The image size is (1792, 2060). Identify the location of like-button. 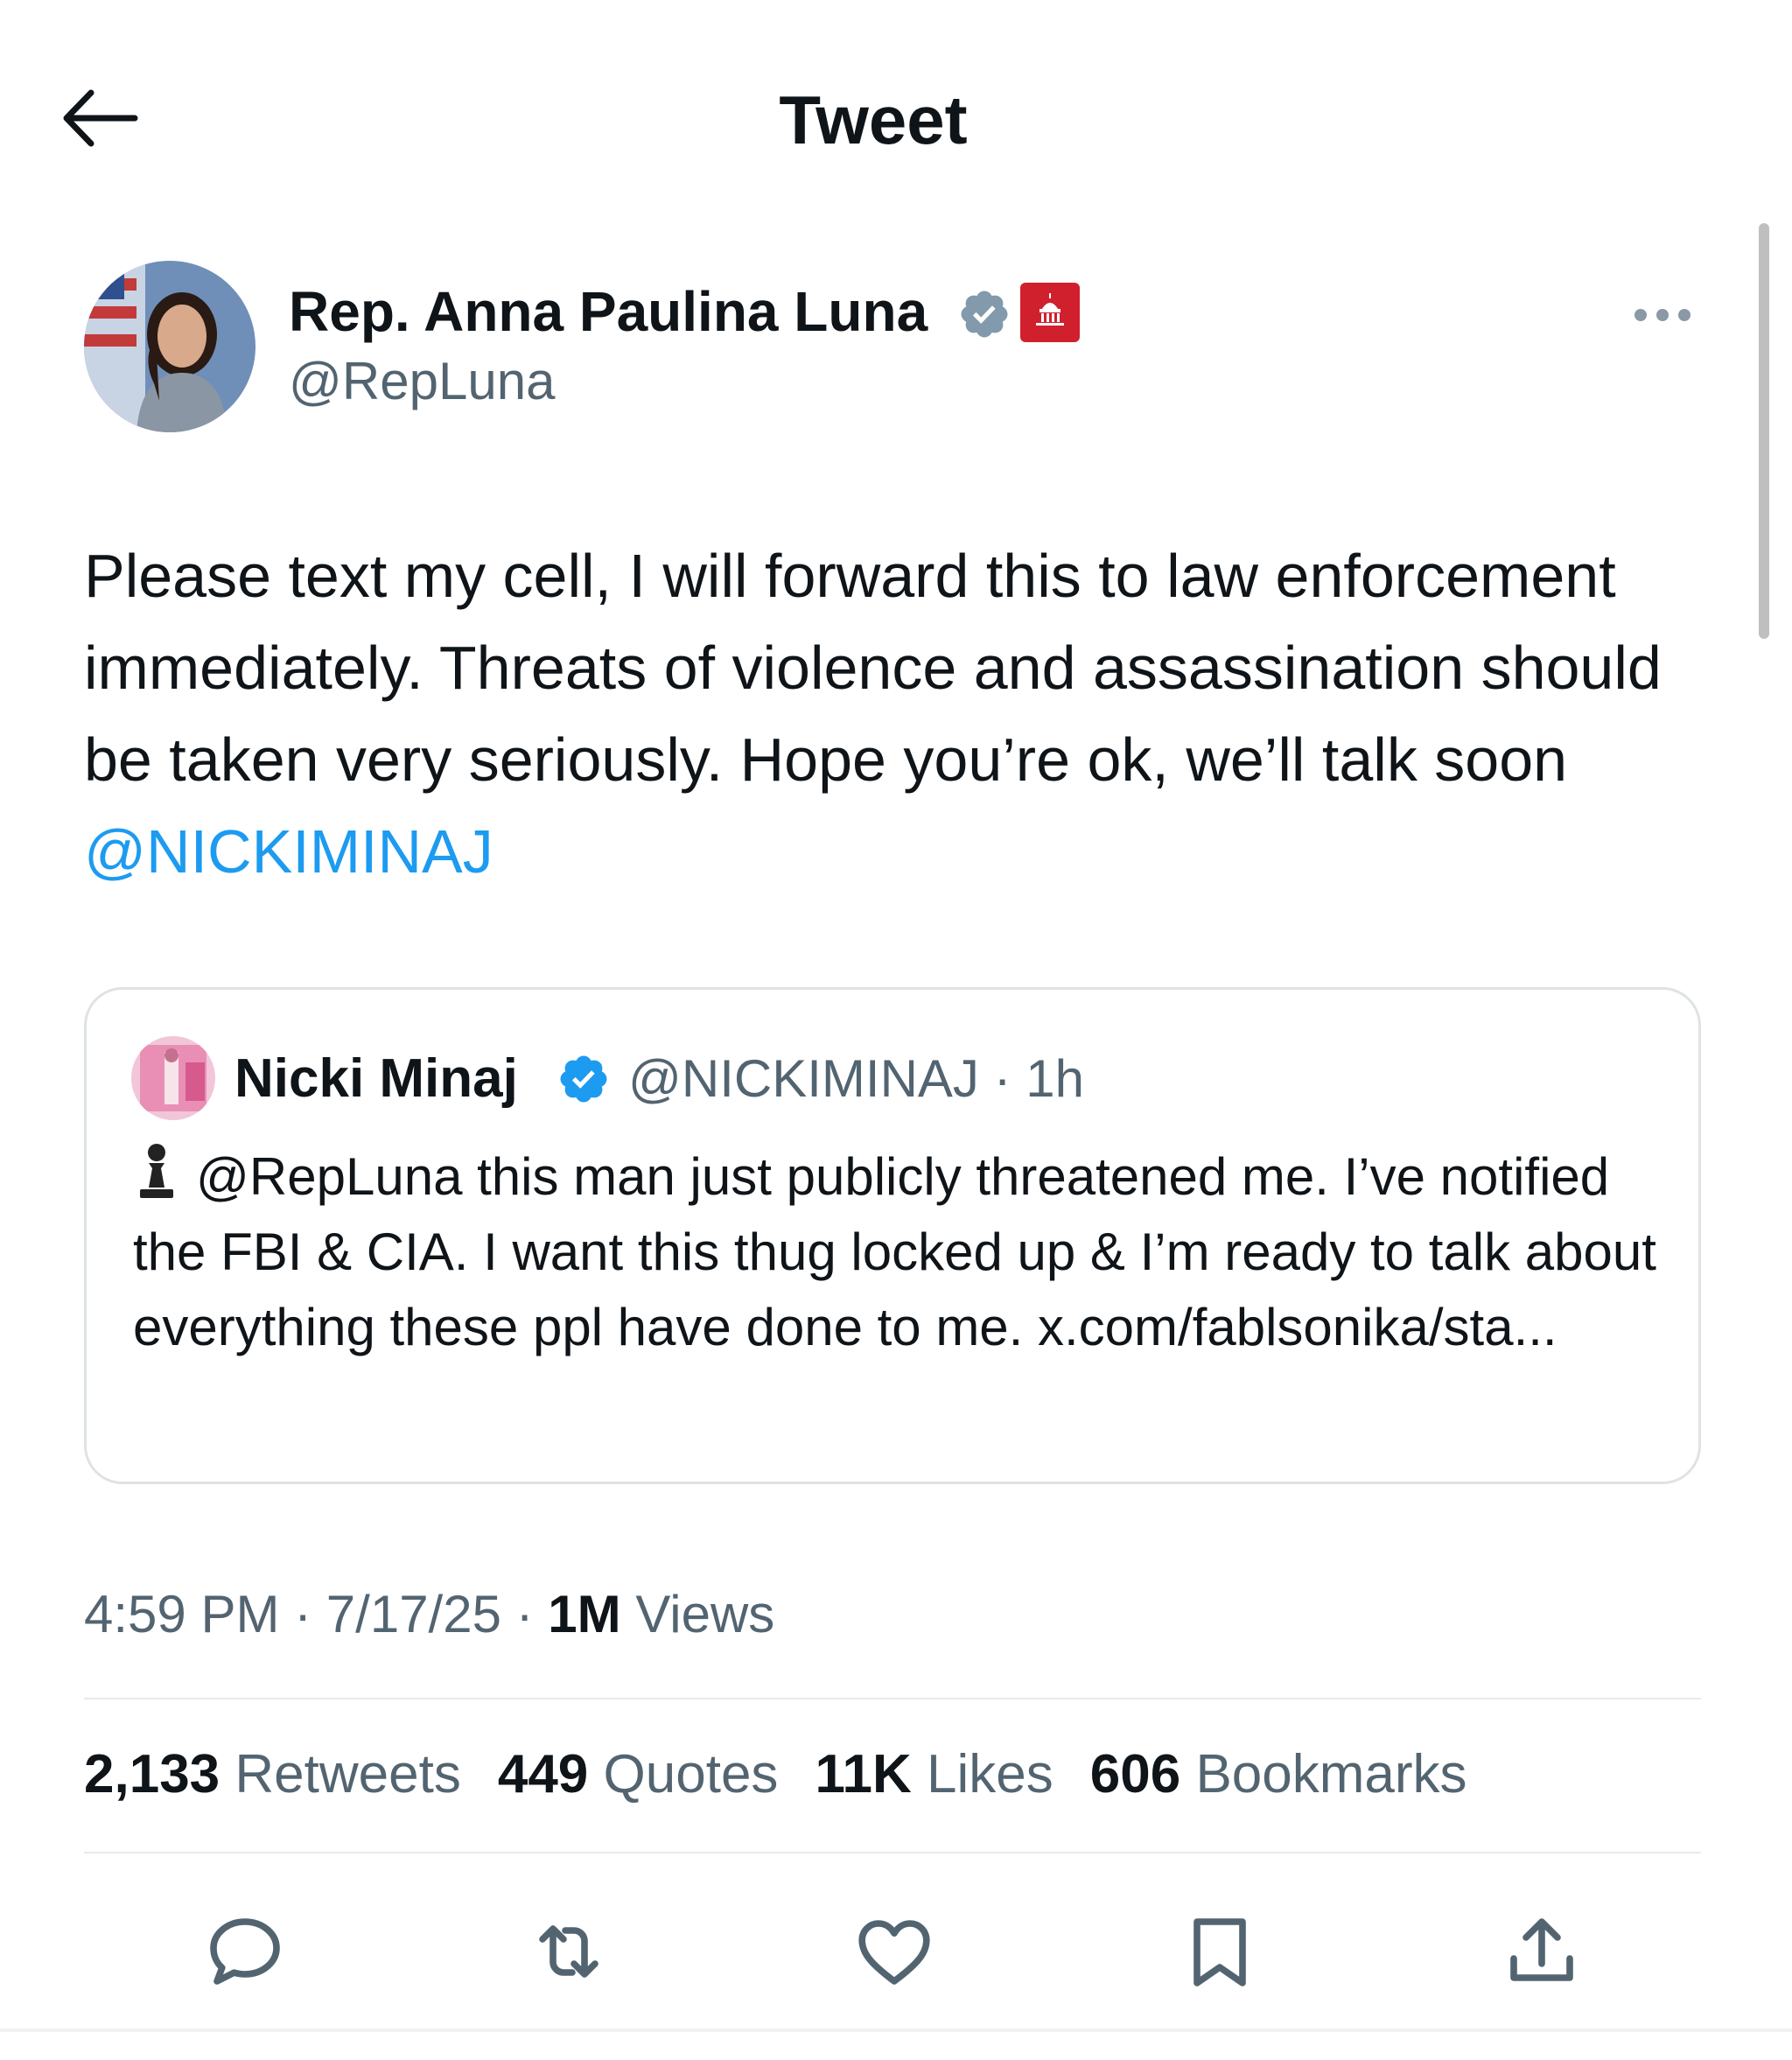
(894, 1951).